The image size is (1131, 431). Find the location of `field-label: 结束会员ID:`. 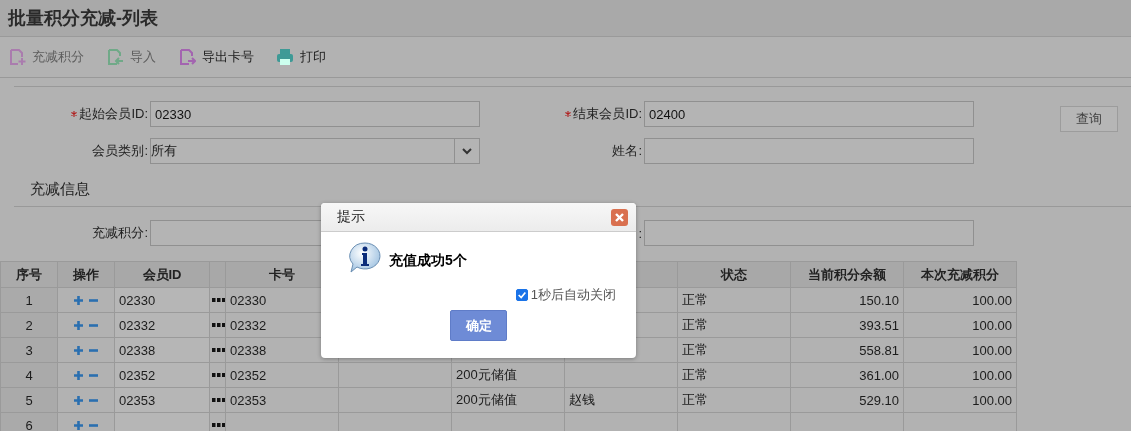

field-label: 结束会员ID: is located at coordinates (607, 114).